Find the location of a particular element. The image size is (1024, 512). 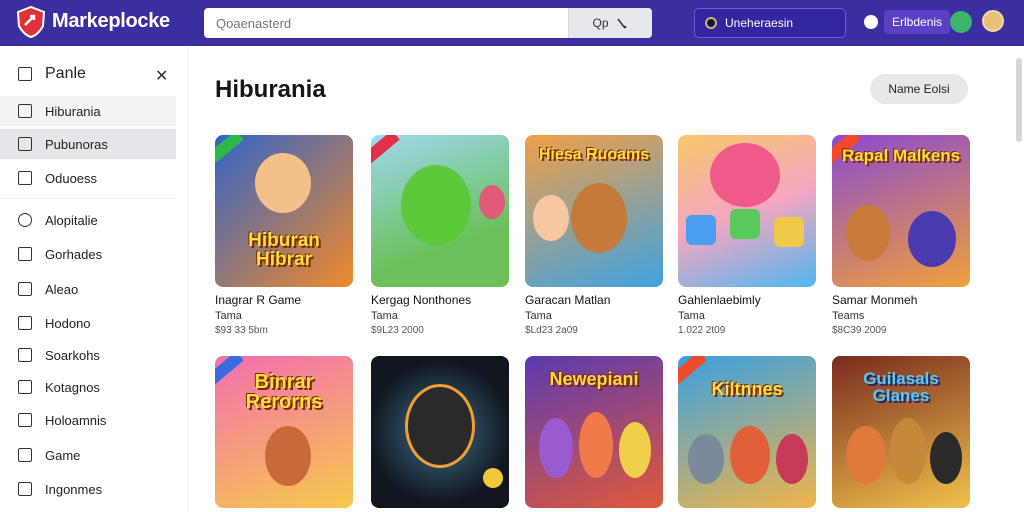

top-bar: Markeplocke Qp Uneheraesin Erlbdenis is located at coordinates (512, 23).